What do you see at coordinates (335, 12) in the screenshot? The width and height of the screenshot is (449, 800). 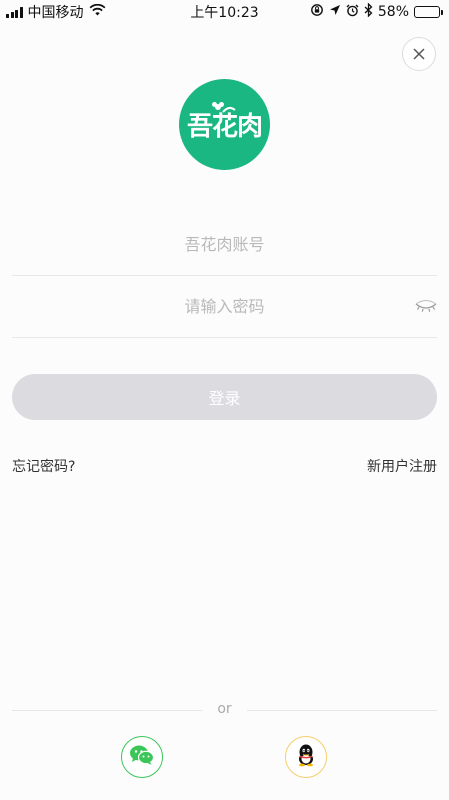 I see `location-icon` at bounding box center [335, 12].